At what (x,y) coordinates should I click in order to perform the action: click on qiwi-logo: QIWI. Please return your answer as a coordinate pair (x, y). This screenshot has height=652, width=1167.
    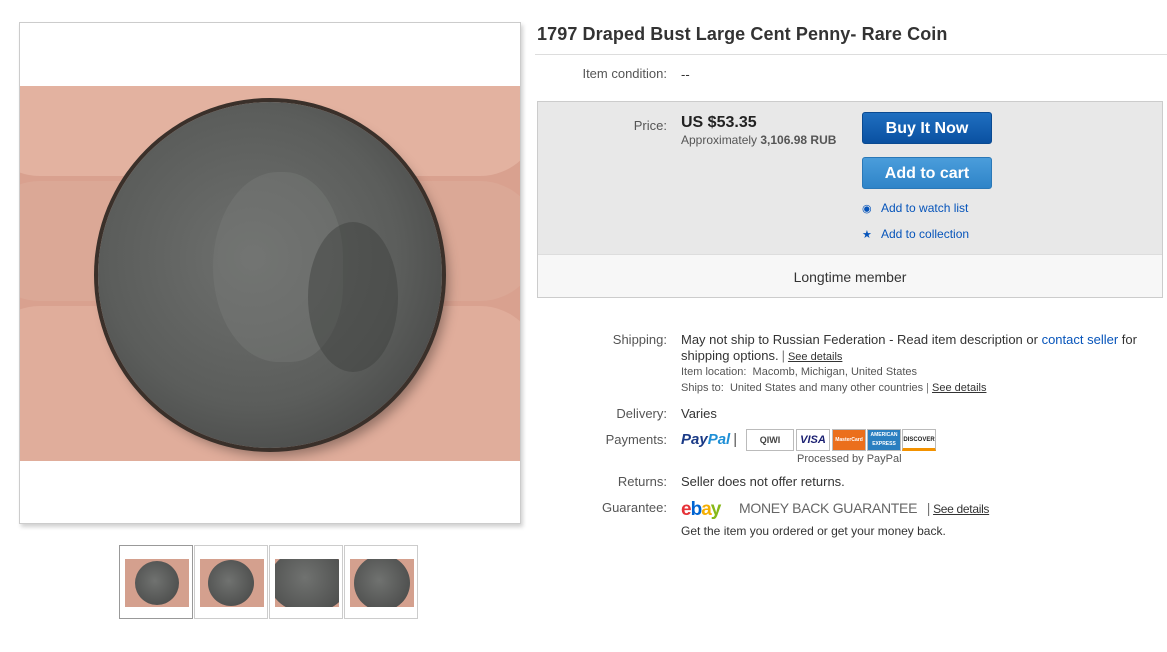
    Looking at the image, I should click on (770, 440).